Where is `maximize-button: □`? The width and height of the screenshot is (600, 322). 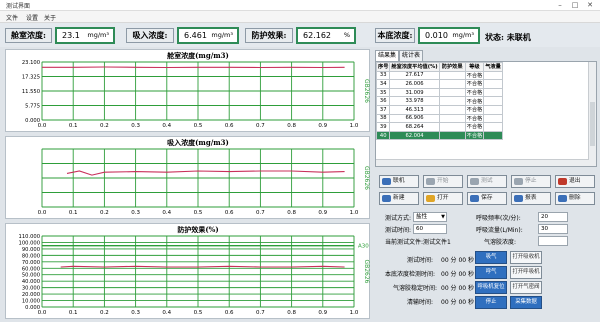 maximize-button: □ is located at coordinates (575, 5).